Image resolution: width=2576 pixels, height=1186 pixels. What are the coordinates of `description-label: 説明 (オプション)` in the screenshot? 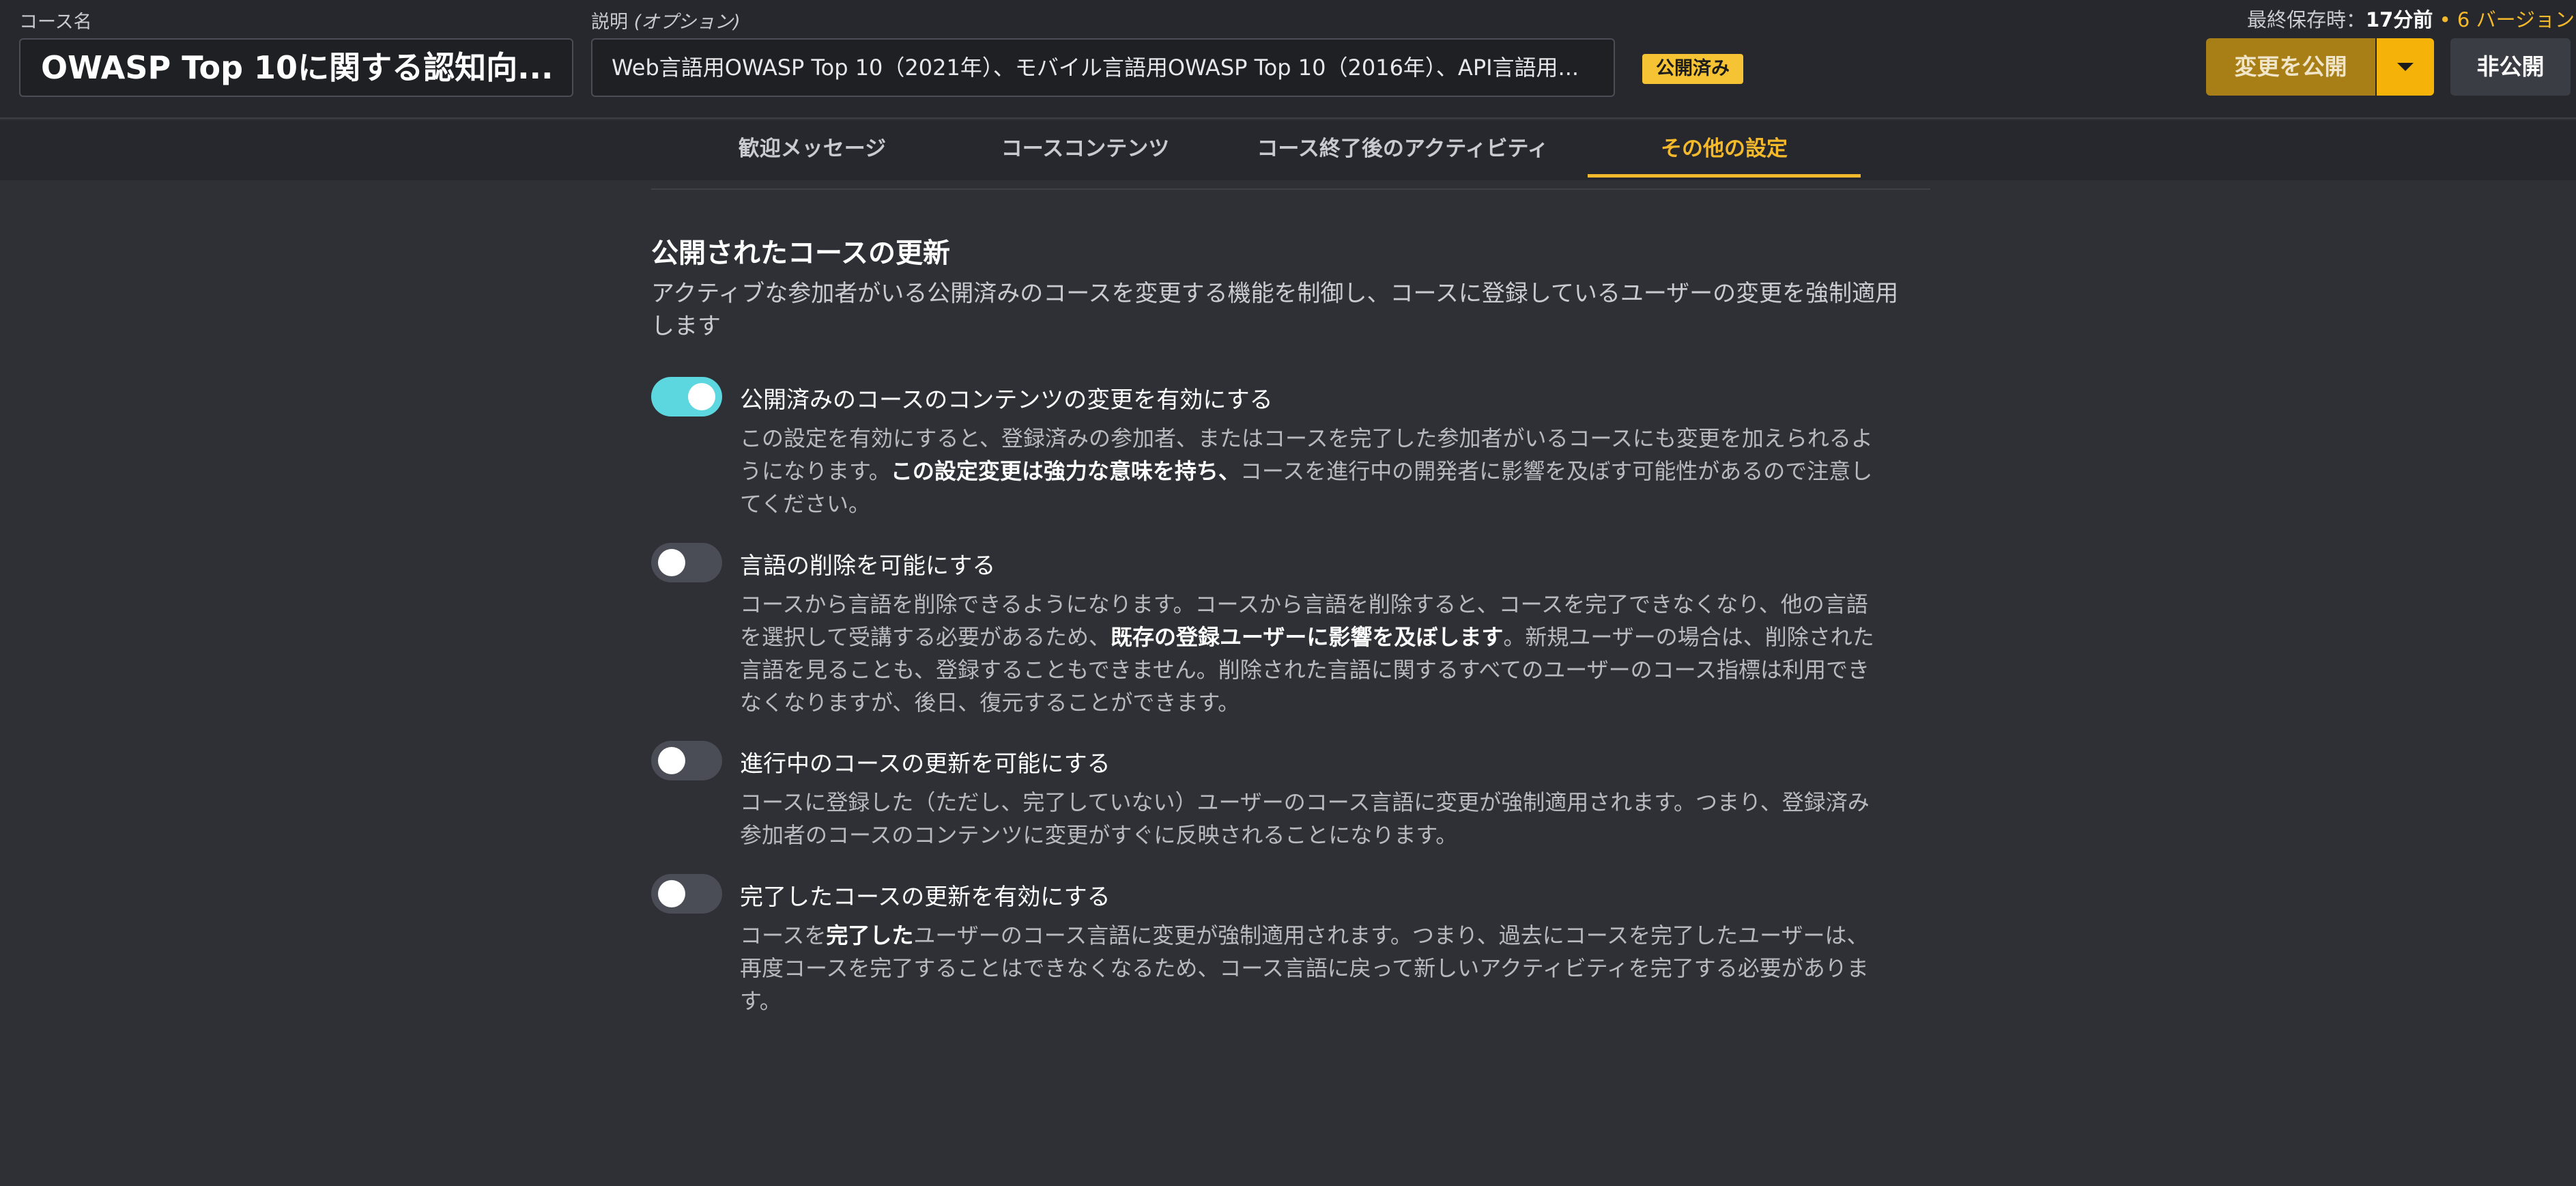 It's located at (666, 20).